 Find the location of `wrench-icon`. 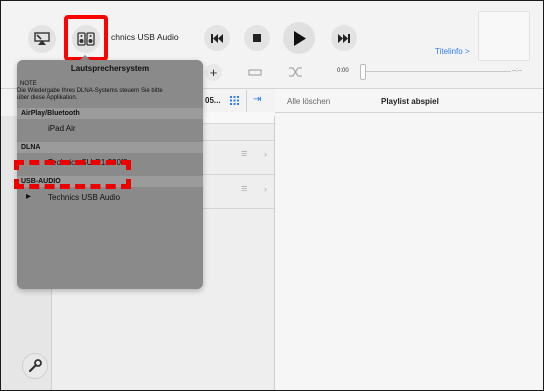

wrench-icon is located at coordinates (35, 366).